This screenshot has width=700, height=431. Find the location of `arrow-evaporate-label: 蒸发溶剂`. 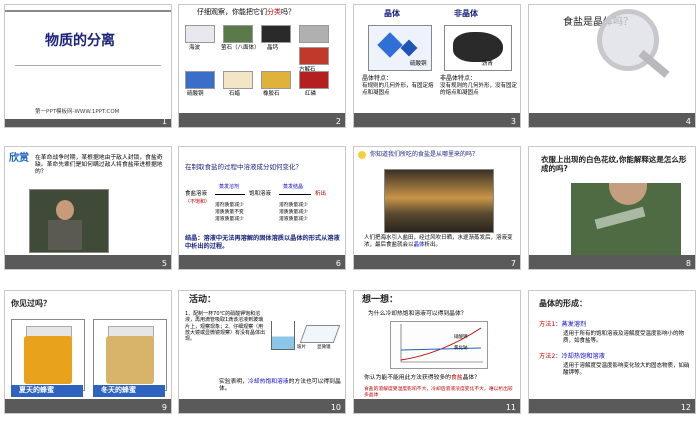

arrow-evaporate-label: 蒸发溶剂 is located at coordinates (229, 187).